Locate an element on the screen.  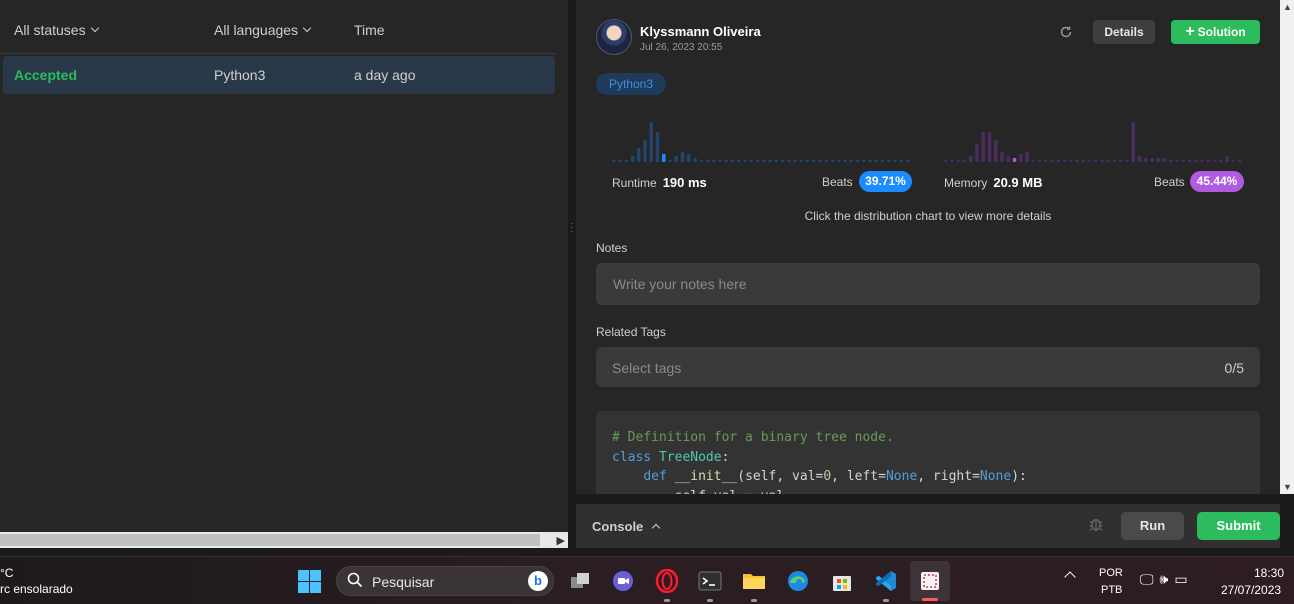
scrollbar-thumb is located at coordinates (270, 540).